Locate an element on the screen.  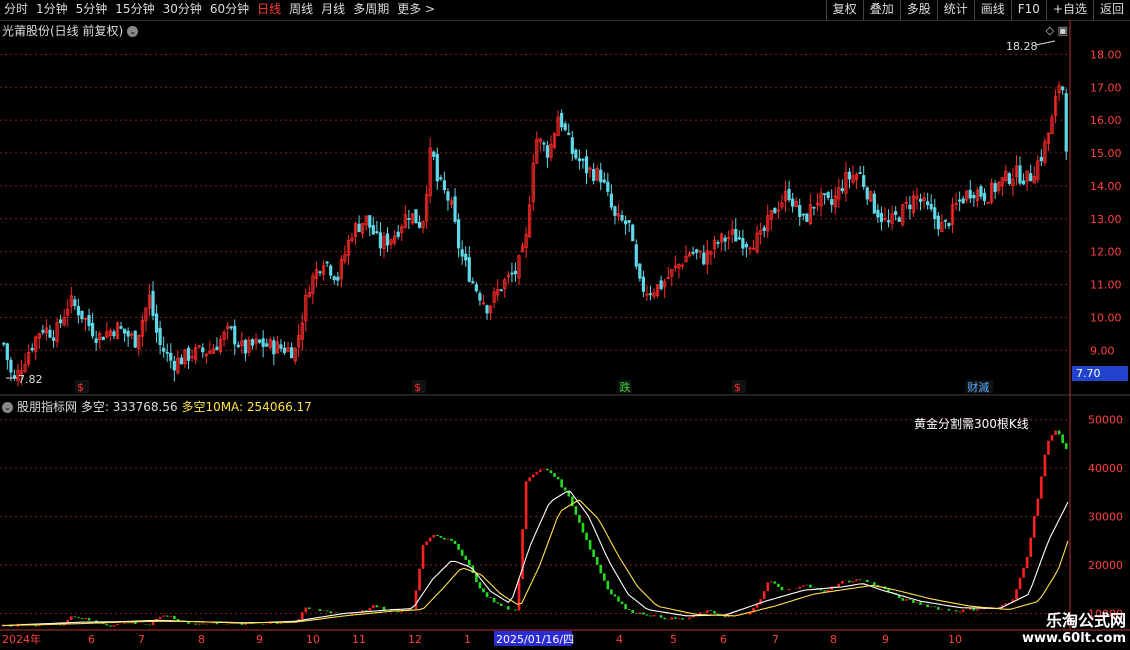
date-axis-label: 1 is located at coordinates (467, 639).